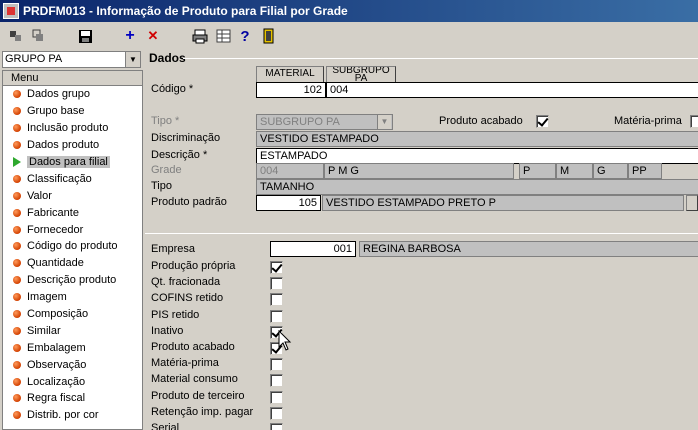 This screenshot has width=698, height=430. Describe the element at coordinates (56, 381) in the screenshot. I see `menu-item-label: Localização` at that location.